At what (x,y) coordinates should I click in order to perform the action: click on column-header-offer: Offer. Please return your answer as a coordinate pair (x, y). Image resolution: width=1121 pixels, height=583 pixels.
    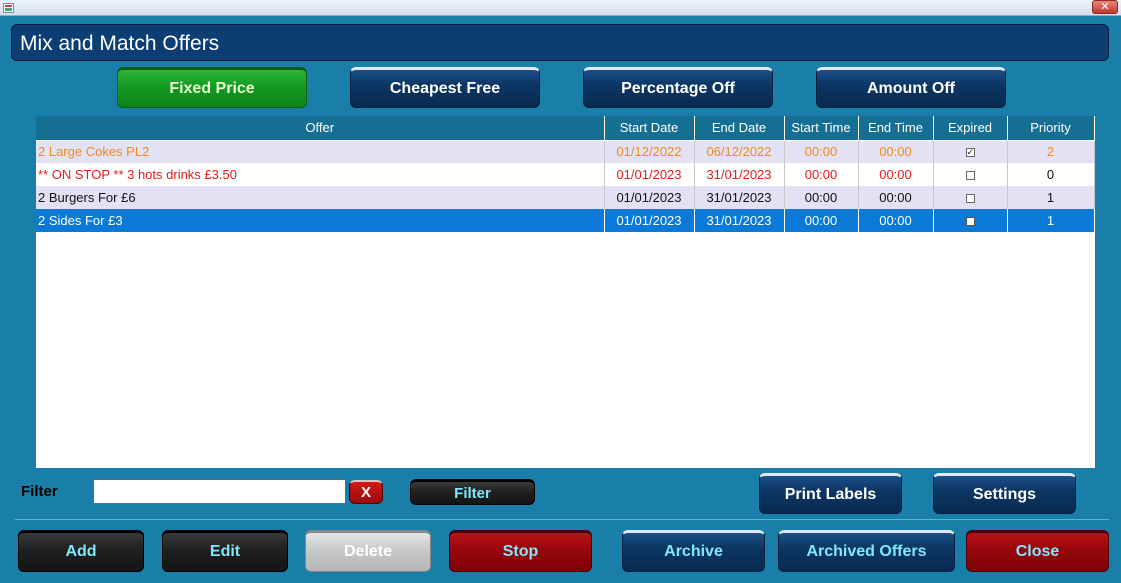
    Looking at the image, I should click on (320, 128).